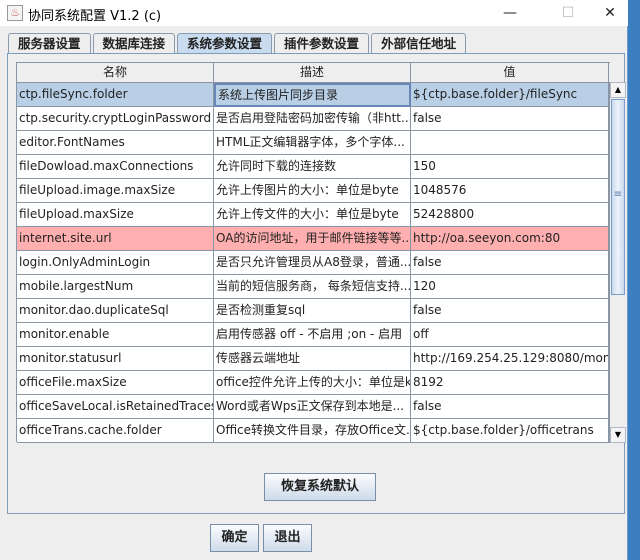 The image size is (640, 560). I want to click on tab-plugin-parameters: 插件参数设置, so click(322, 43).